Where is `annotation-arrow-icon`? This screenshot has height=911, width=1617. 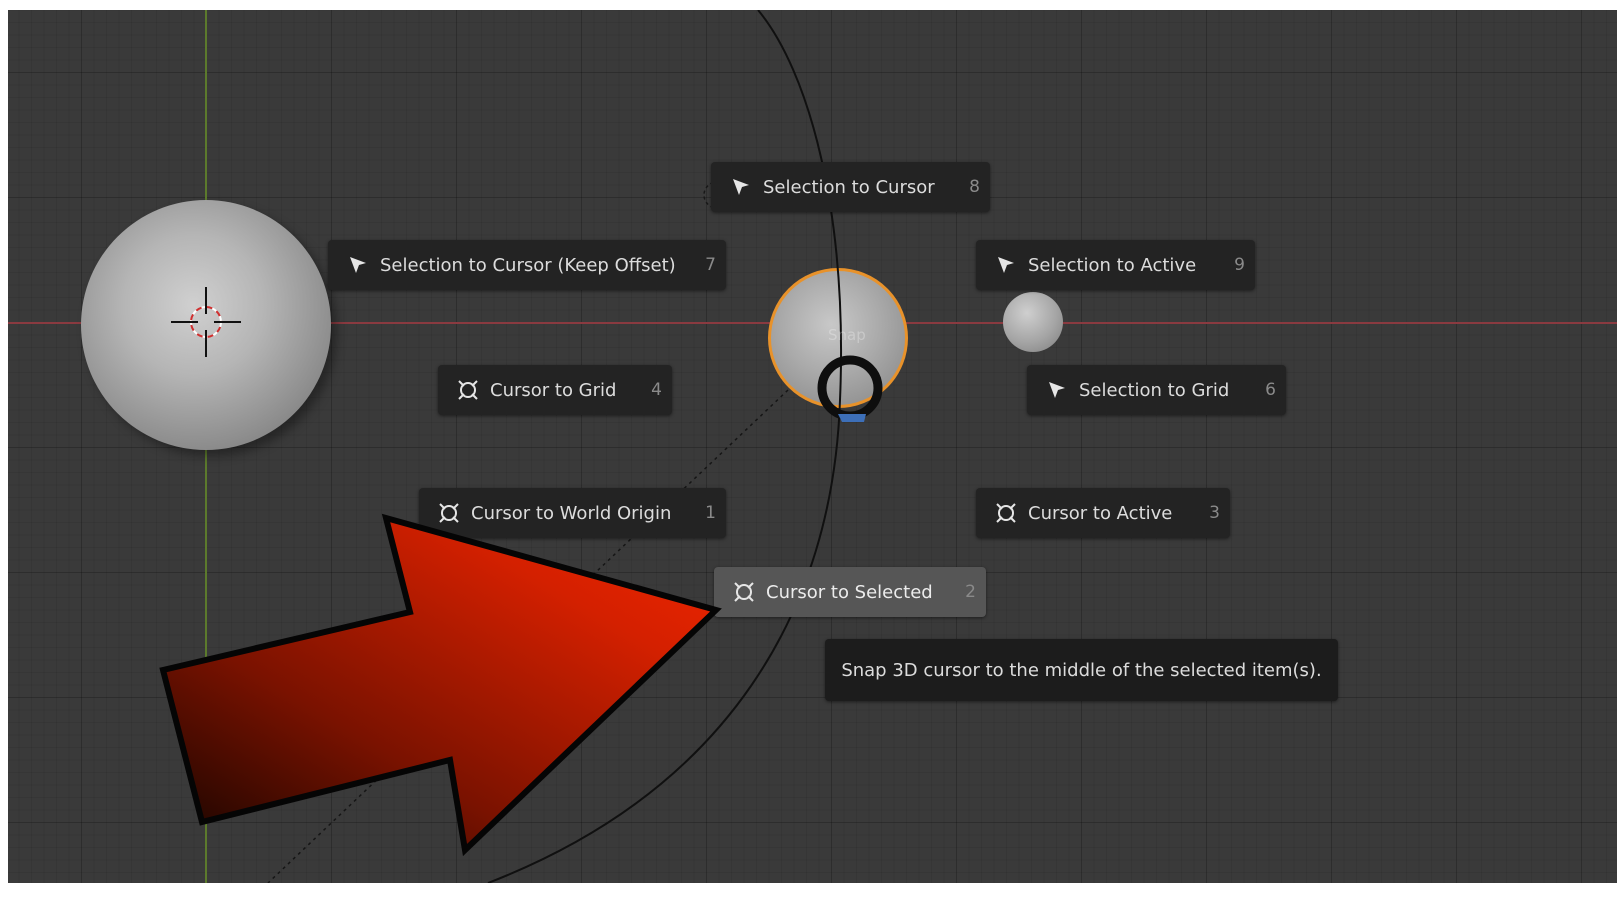
annotation-arrow-icon is located at coordinates (440, 685).